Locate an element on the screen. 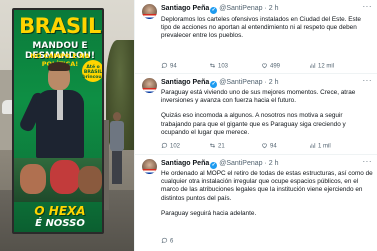  views-count: 1 mil is located at coordinates (324, 146).